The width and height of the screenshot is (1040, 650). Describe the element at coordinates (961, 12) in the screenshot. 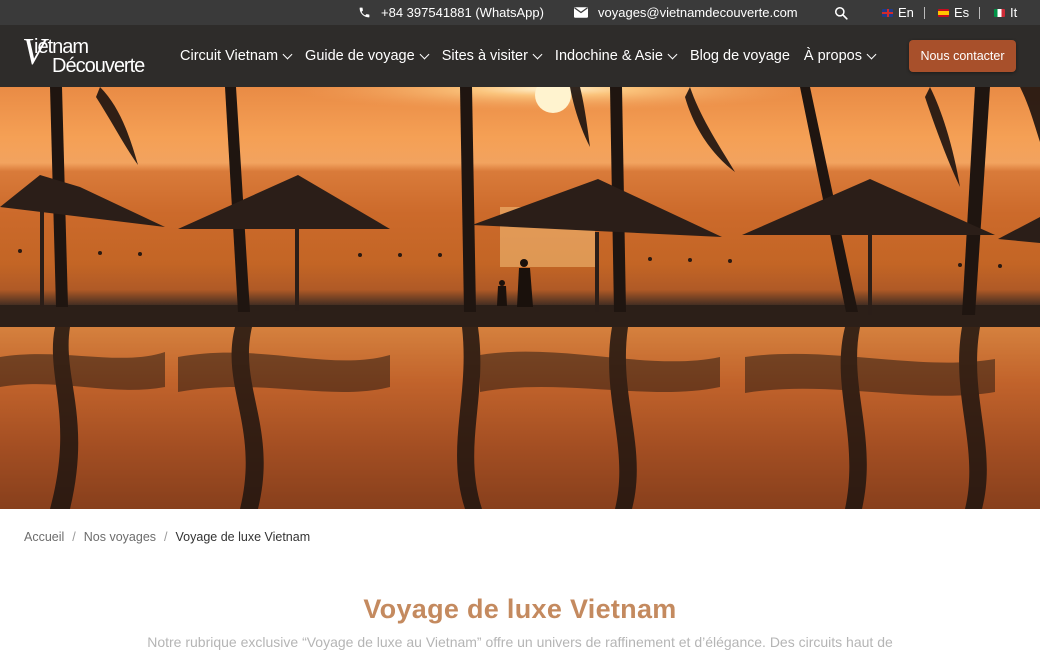

I see `language-es-label: Es` at that location.